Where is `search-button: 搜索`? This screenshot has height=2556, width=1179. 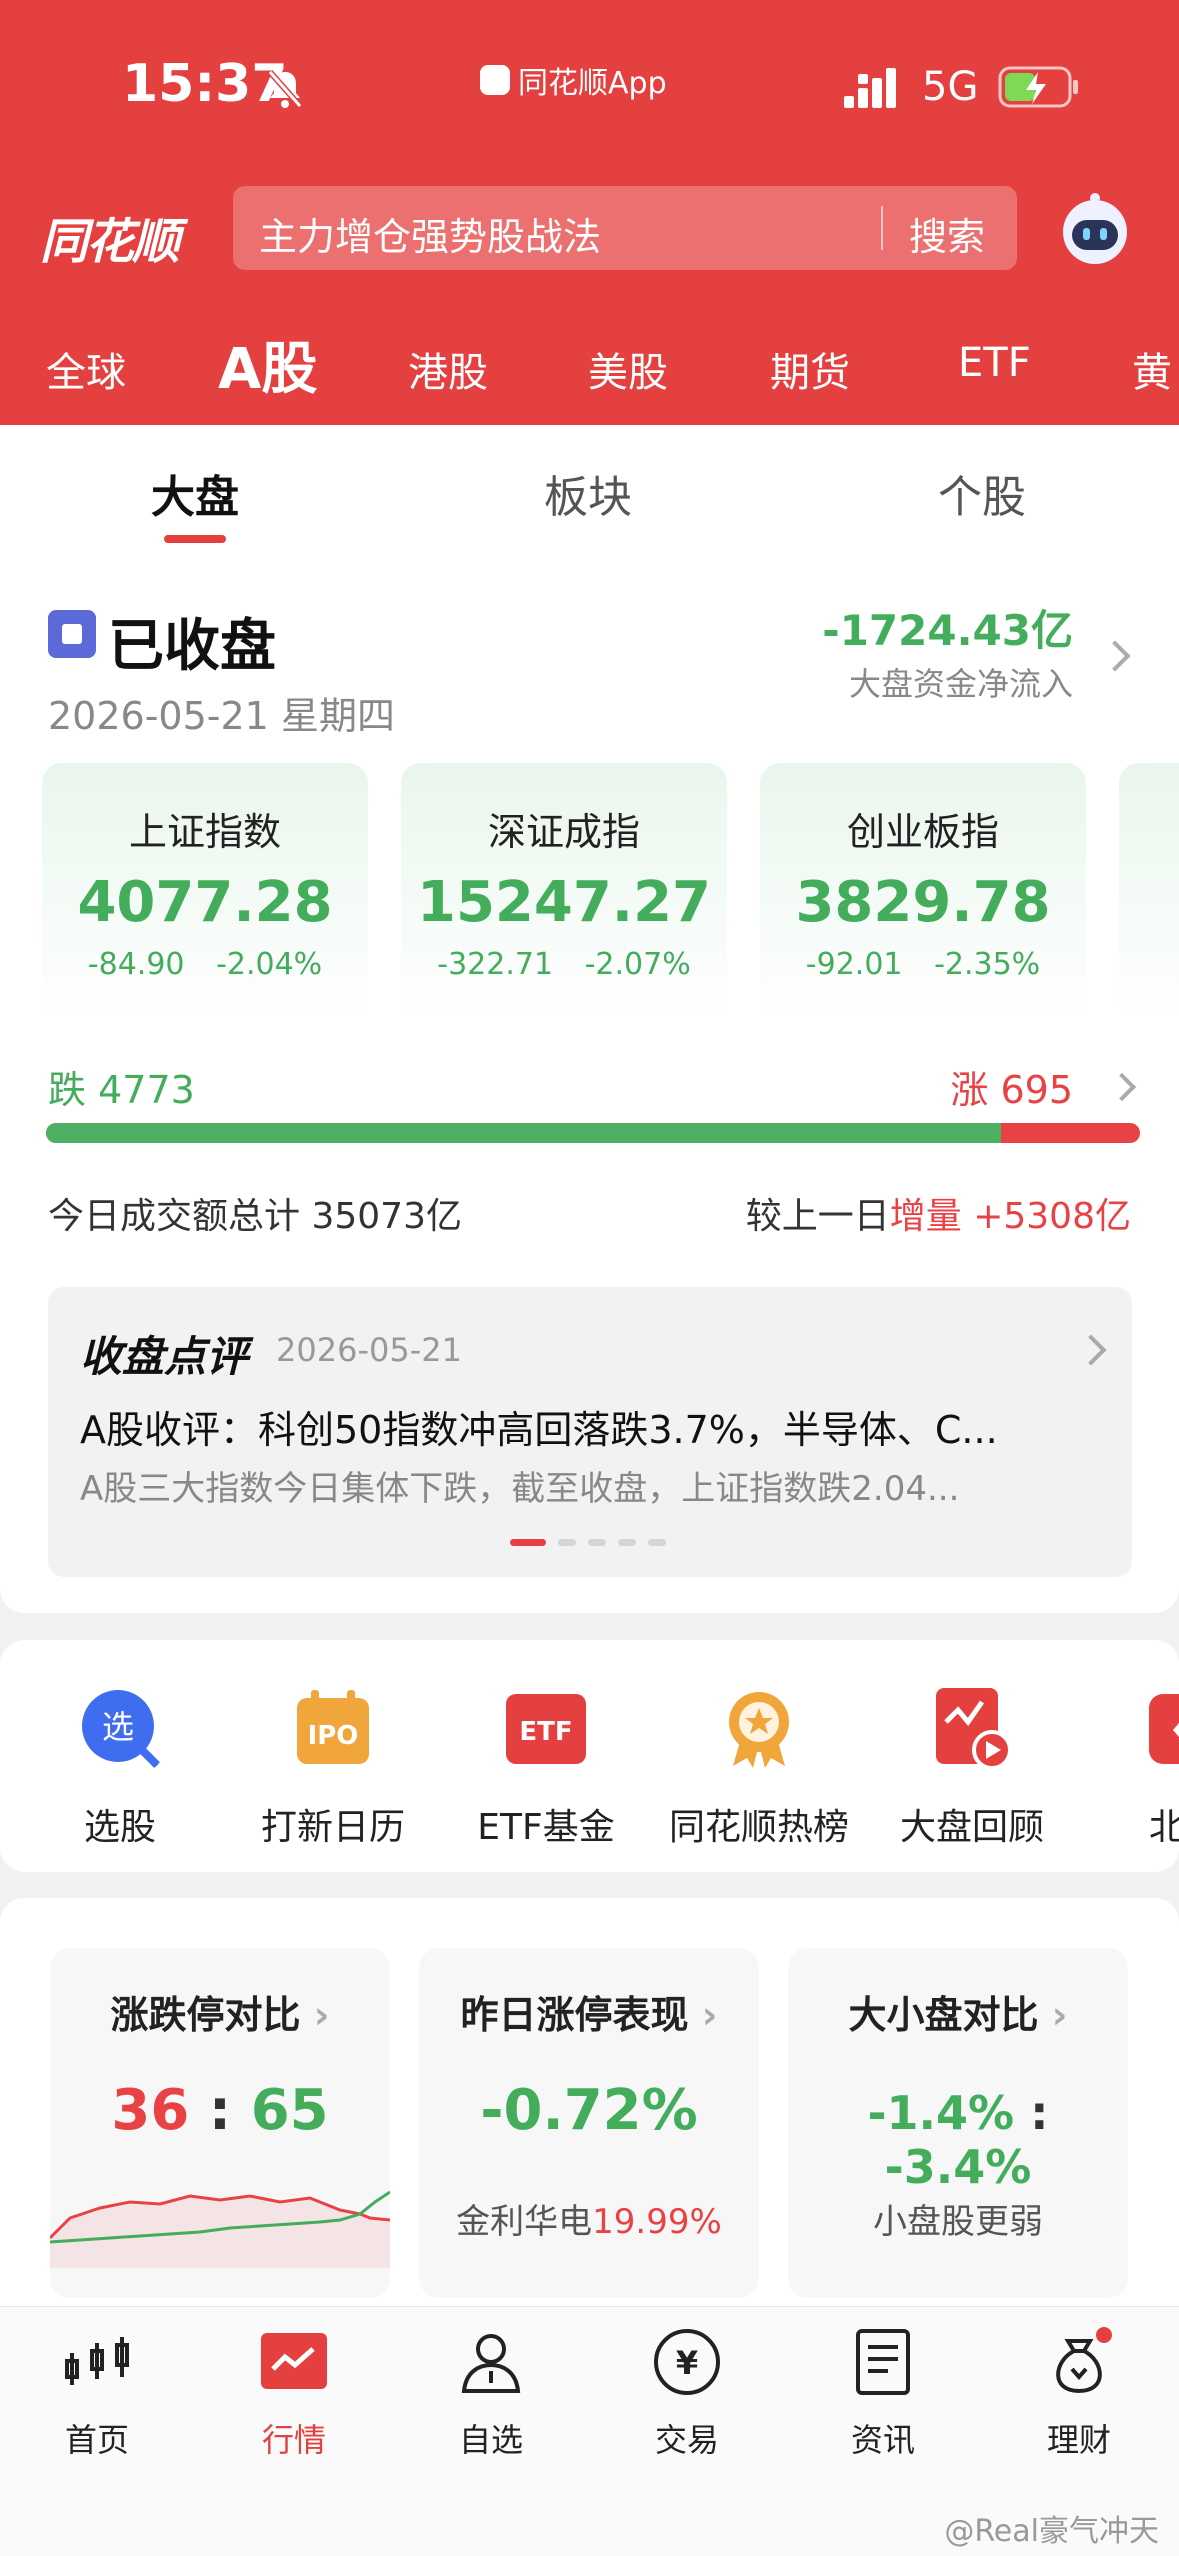 search-button: 搜索 is located at coordinates (947, 233).